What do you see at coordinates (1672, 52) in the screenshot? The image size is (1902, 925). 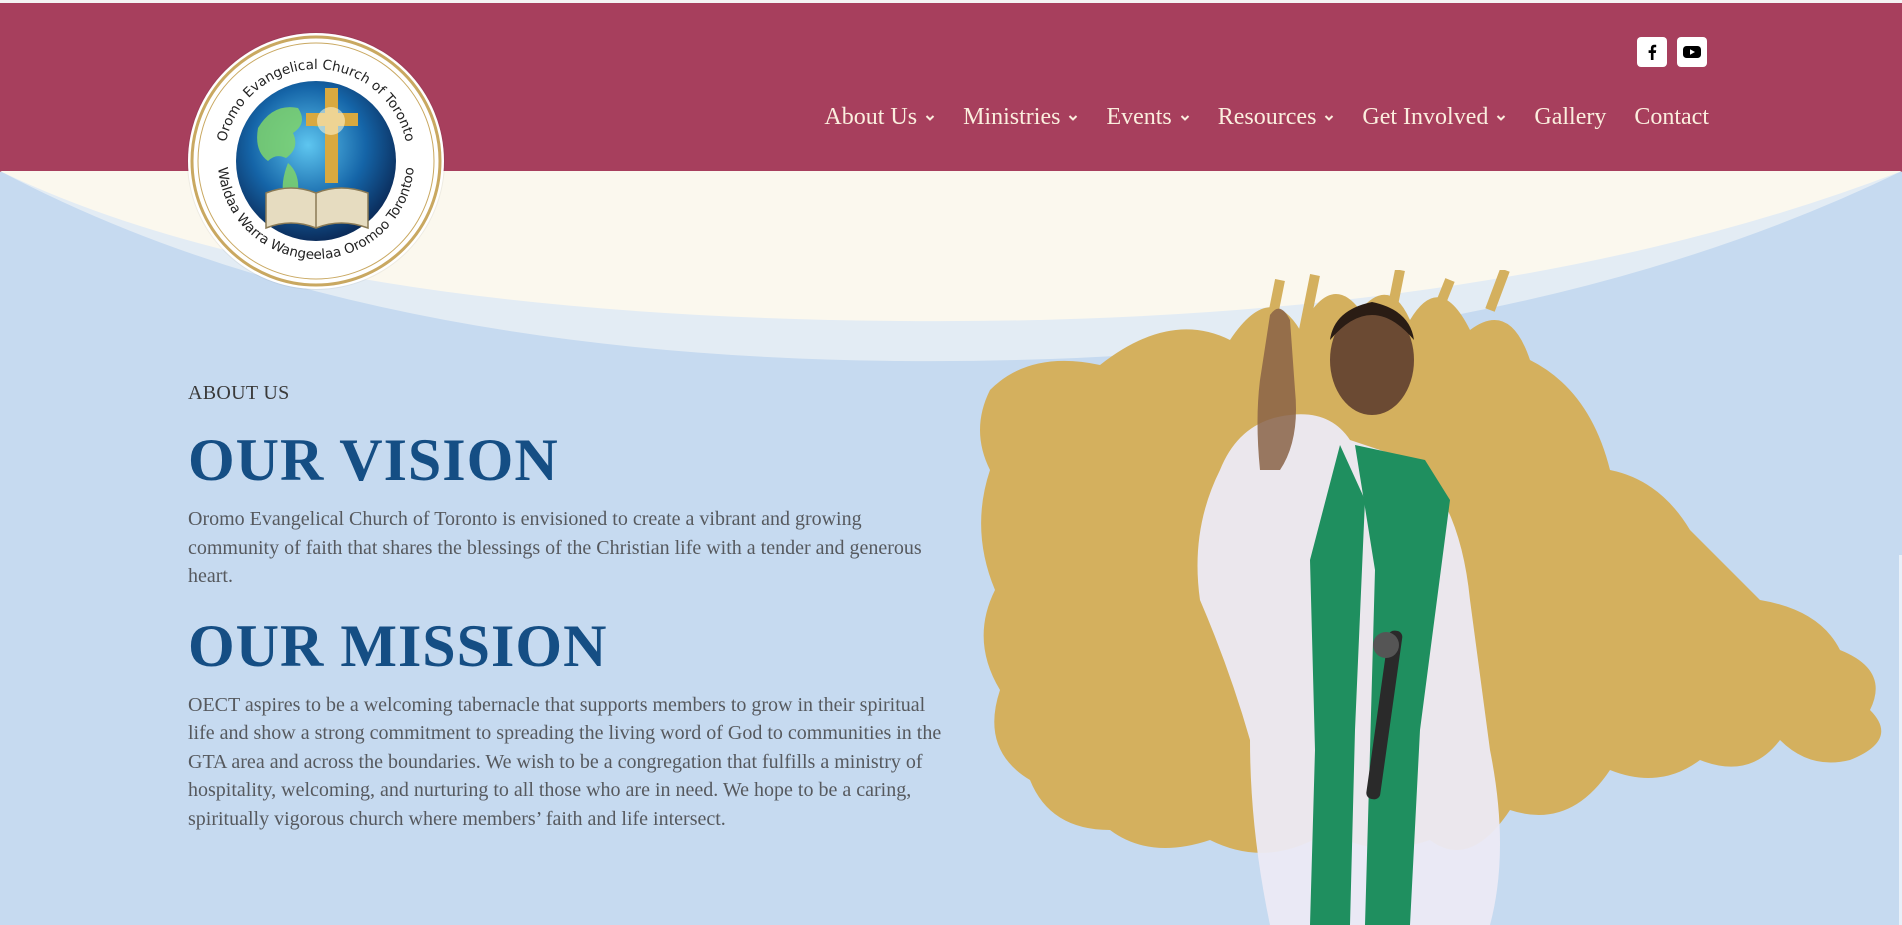 I see `social-links` at bounding box center [1672, 52].